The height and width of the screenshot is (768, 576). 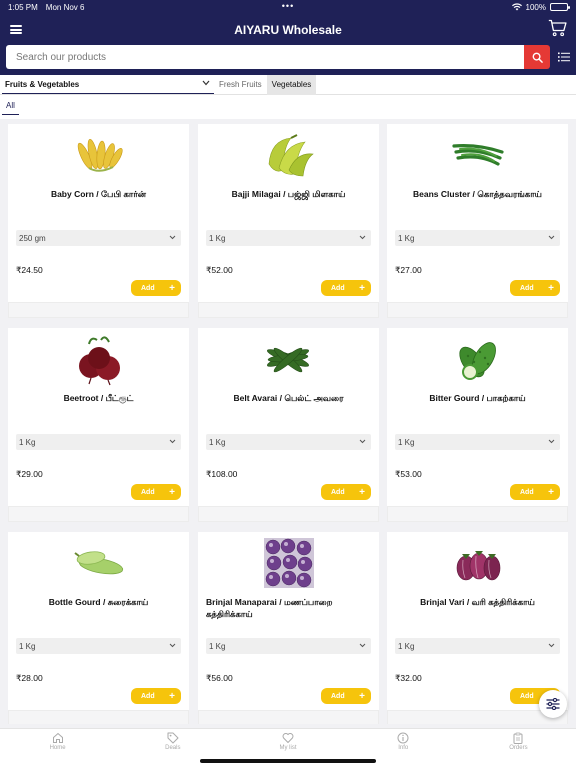 What do you see at coordinates (265, 57) in the screenshot?
I see `search-input` at bounding box center [265, 57].